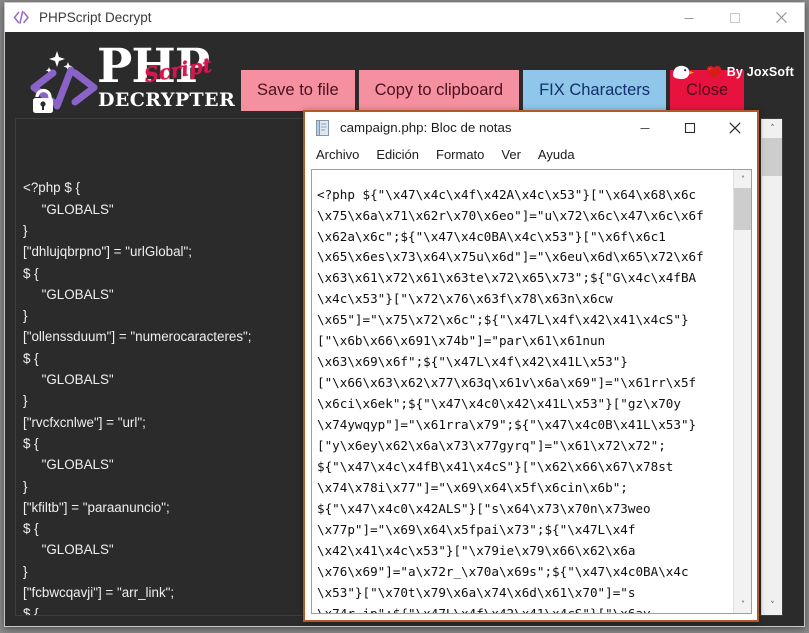 The image size is (809, 633). What do you see at coordinates (714, 72) in the screenshot?
I see `heart-icon` at bounding box center [714, 72].